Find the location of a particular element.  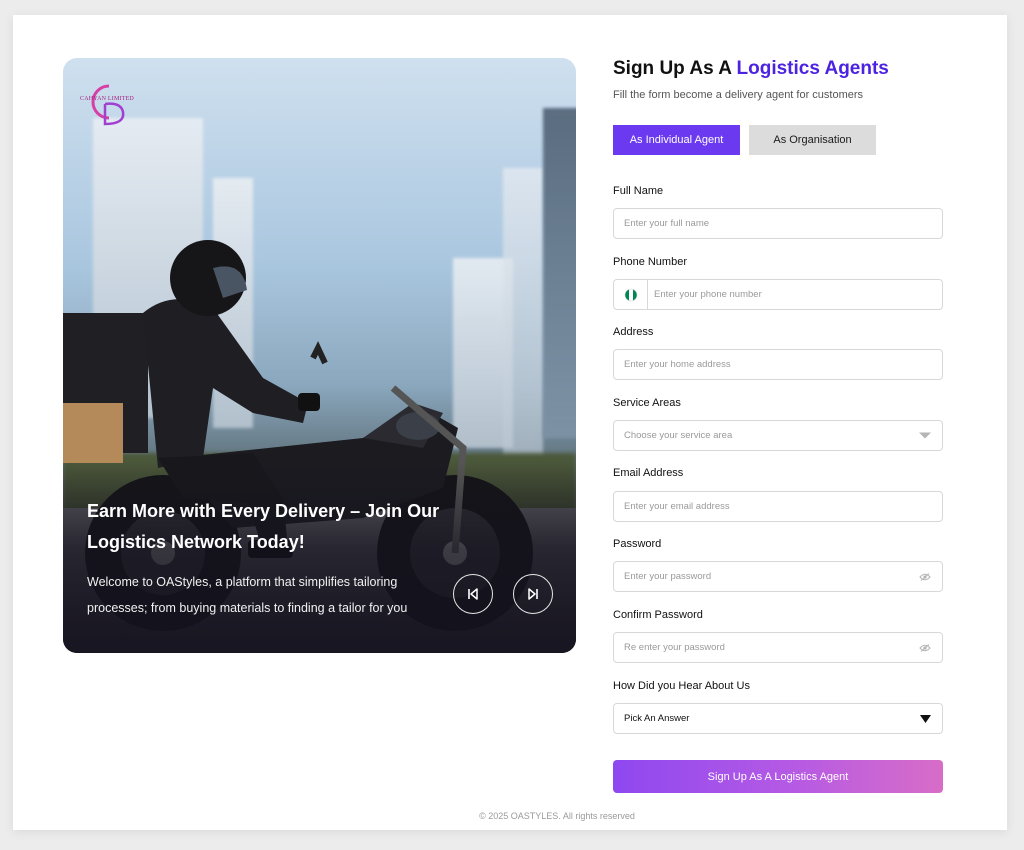

full-name-input: Enter your full name is located at coordinates (778, 223).